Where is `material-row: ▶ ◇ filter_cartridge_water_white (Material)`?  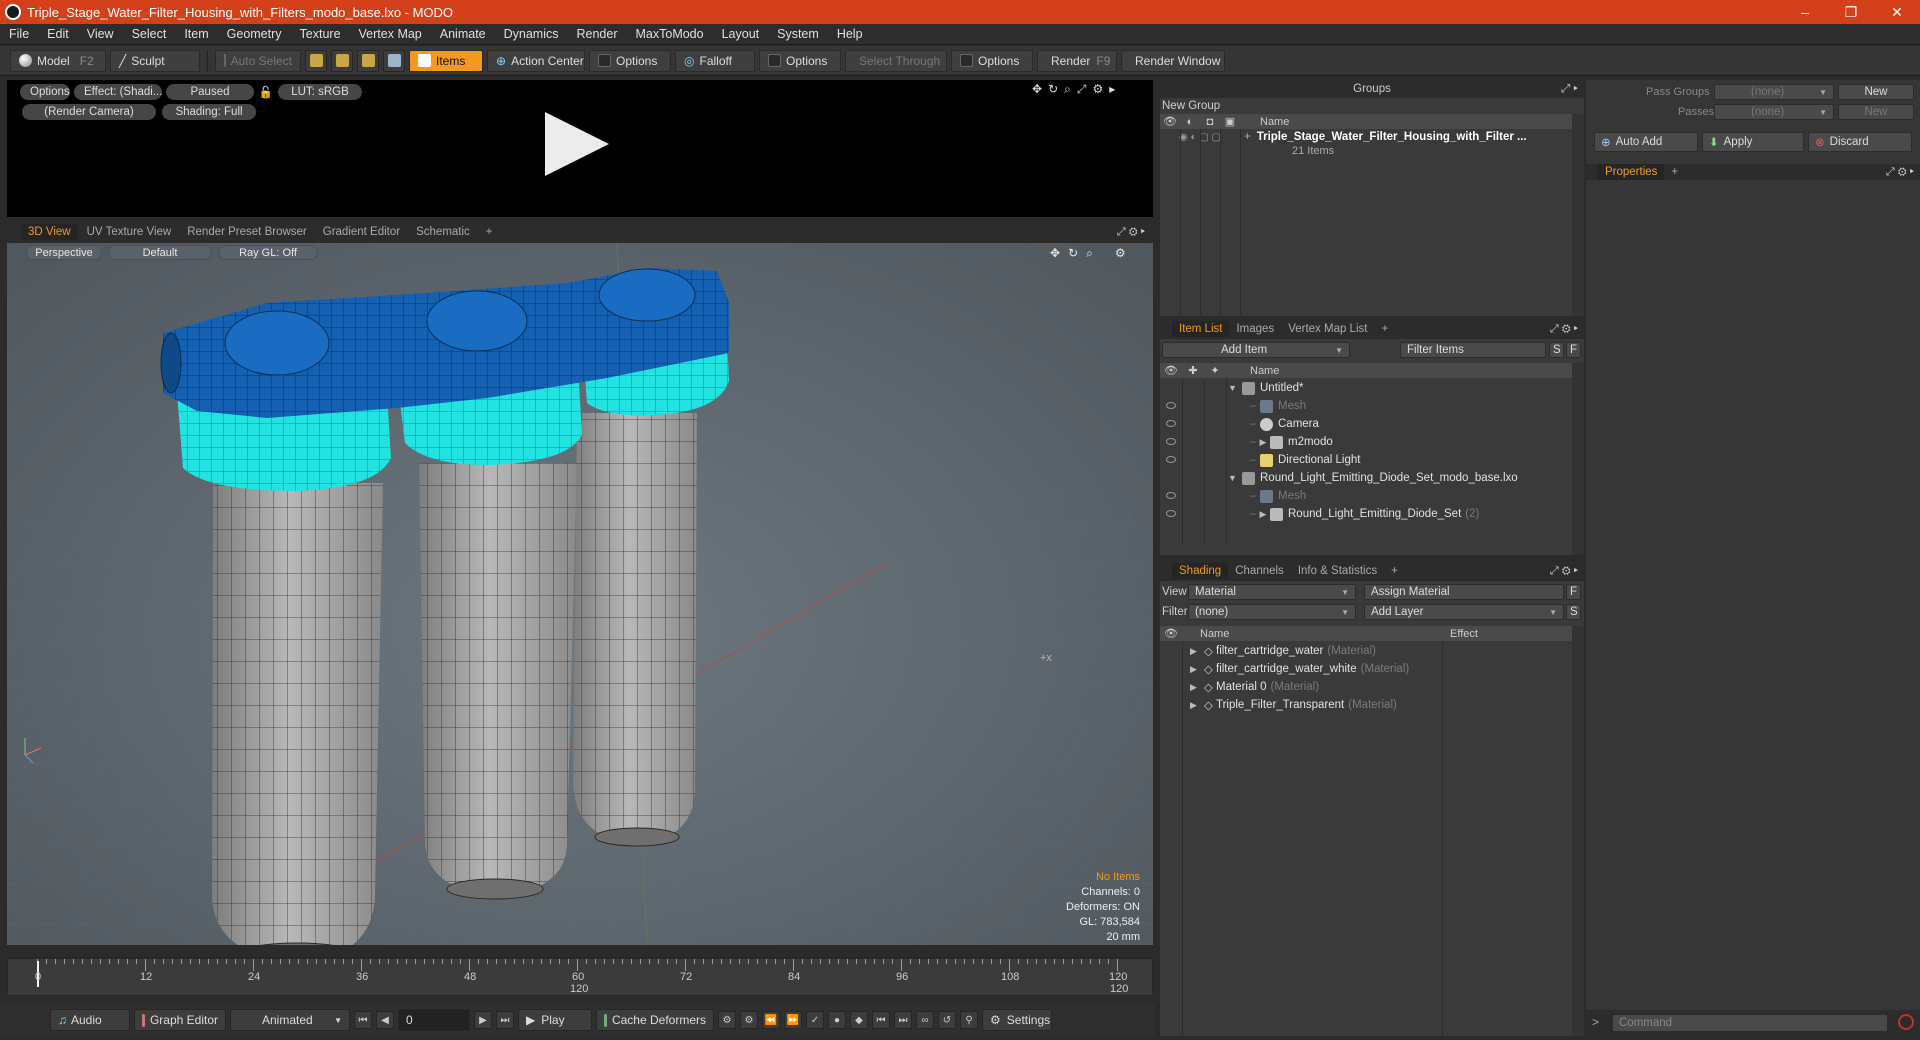 material-row: ▶ ◇ filter_cartridge_water_white (Material) is located at coordinates (1366, 669).